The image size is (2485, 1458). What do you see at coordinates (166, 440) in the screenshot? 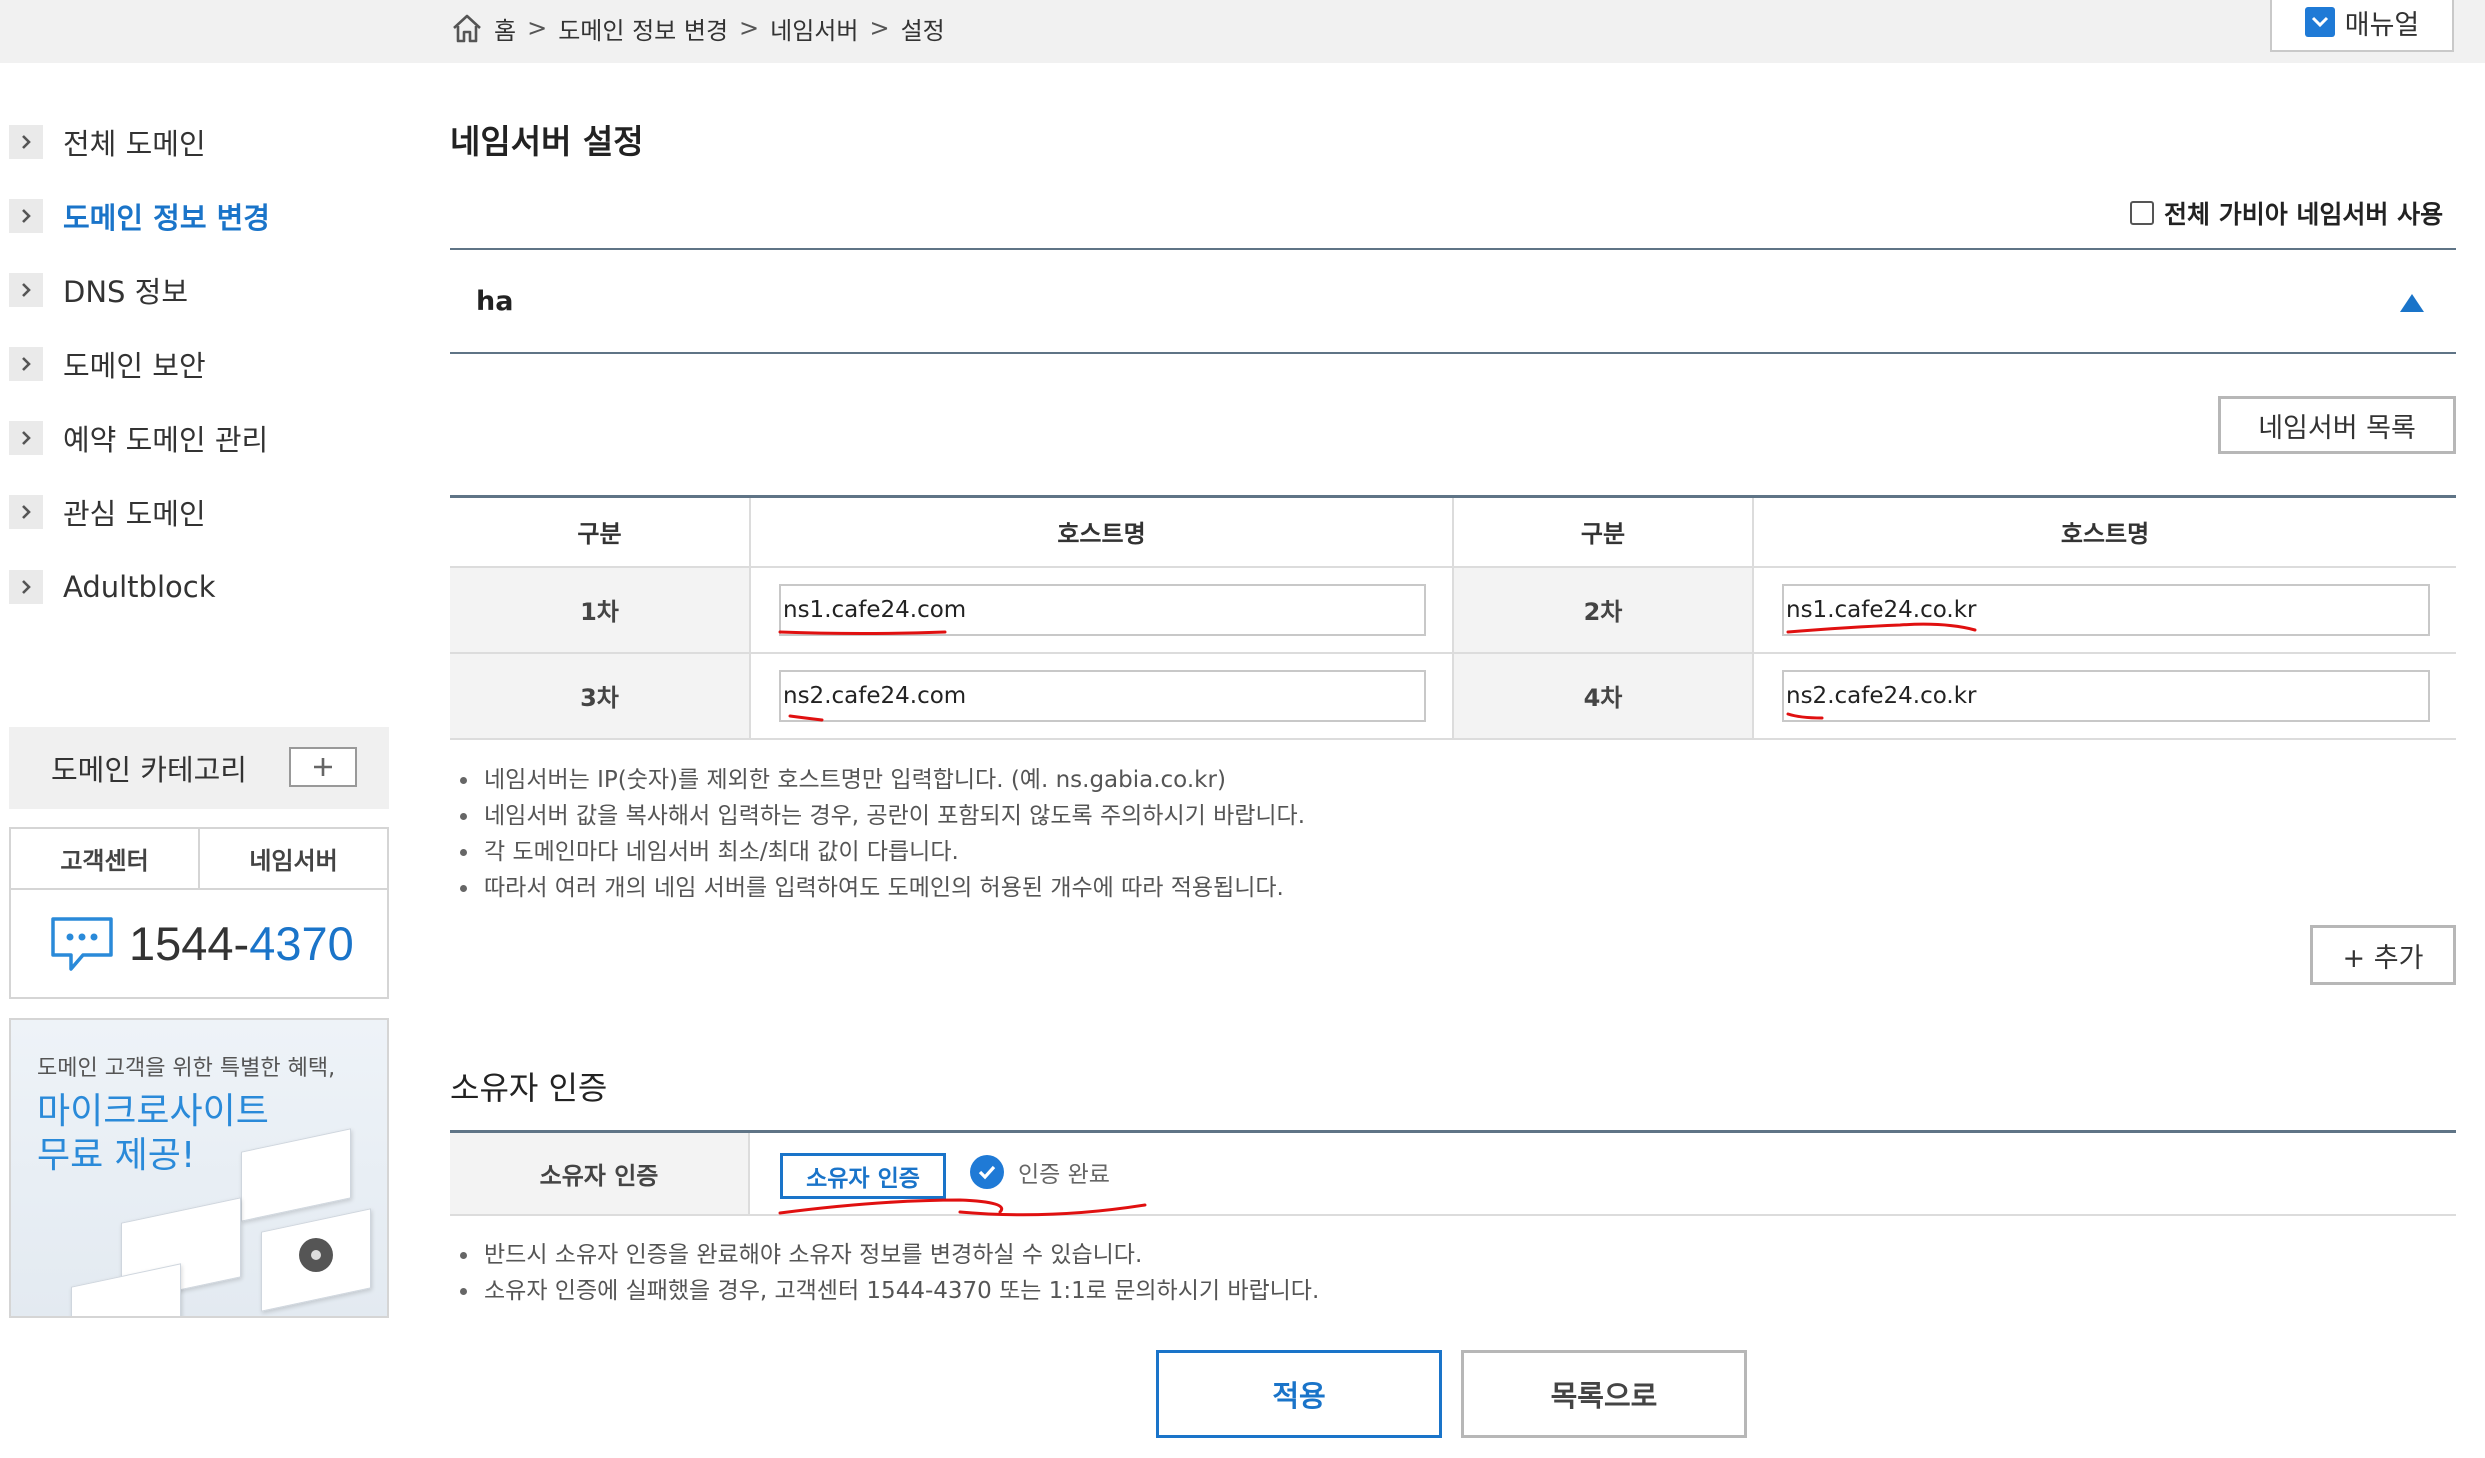
I see `sidebar-item-label: 예약 도메인 관리` at bounding box center [166, 440].